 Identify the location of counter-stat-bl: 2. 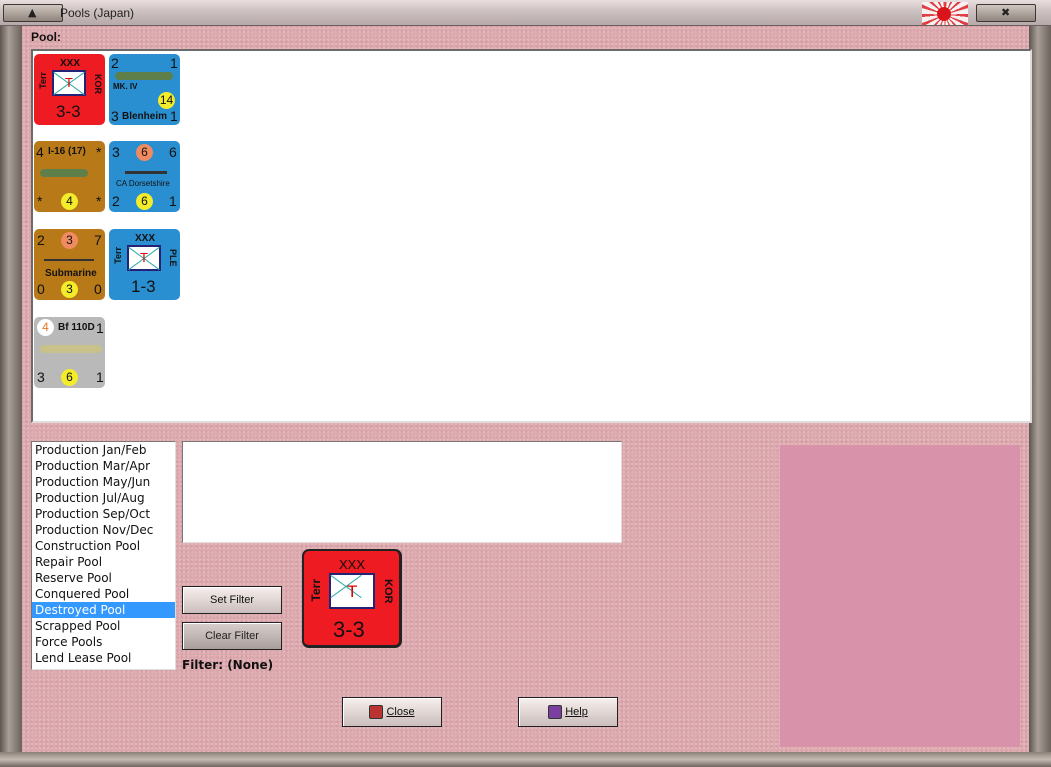
(116, 201).